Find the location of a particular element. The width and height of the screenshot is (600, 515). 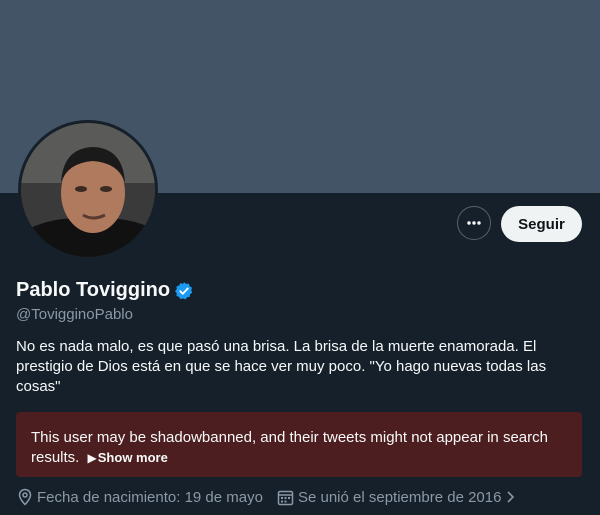

avatar-image is located at coordinates (88, 190).